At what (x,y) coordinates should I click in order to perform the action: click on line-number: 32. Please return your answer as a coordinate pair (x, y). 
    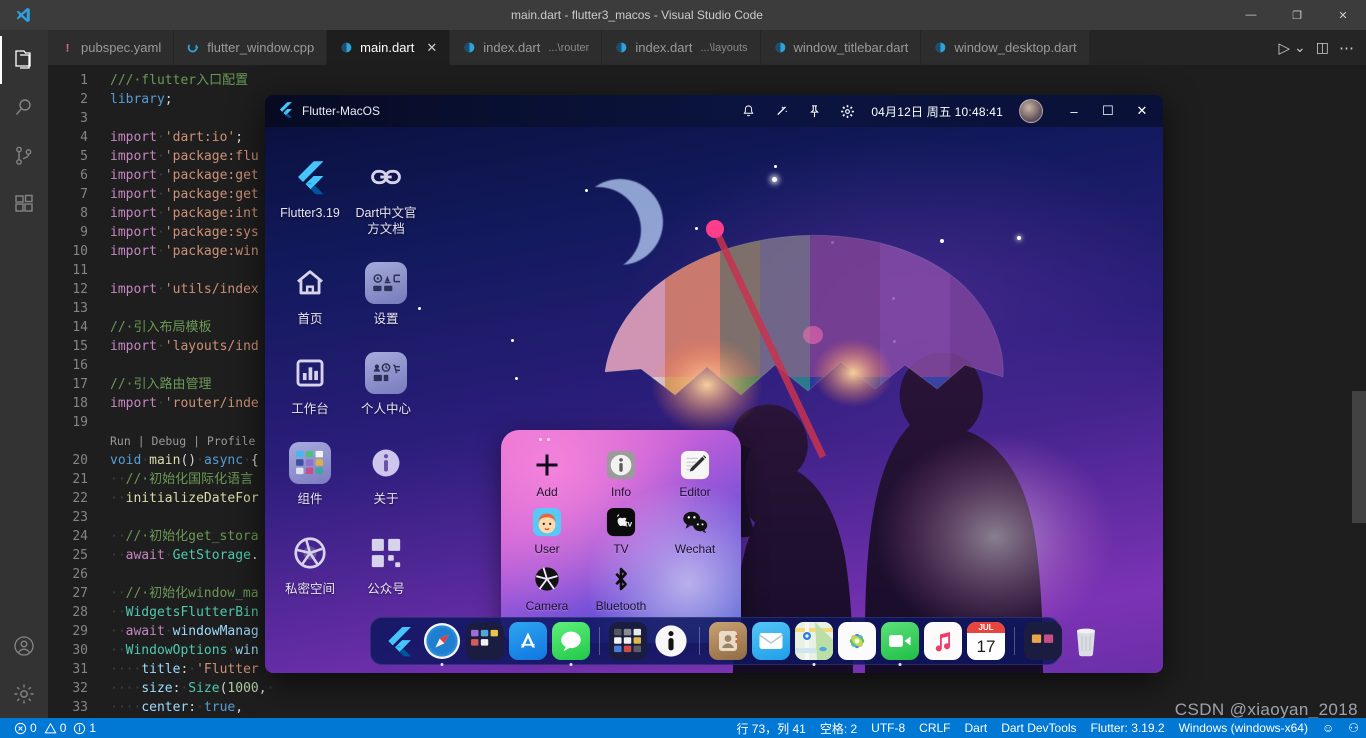
    Looking at the image, I should click on (80, 688).